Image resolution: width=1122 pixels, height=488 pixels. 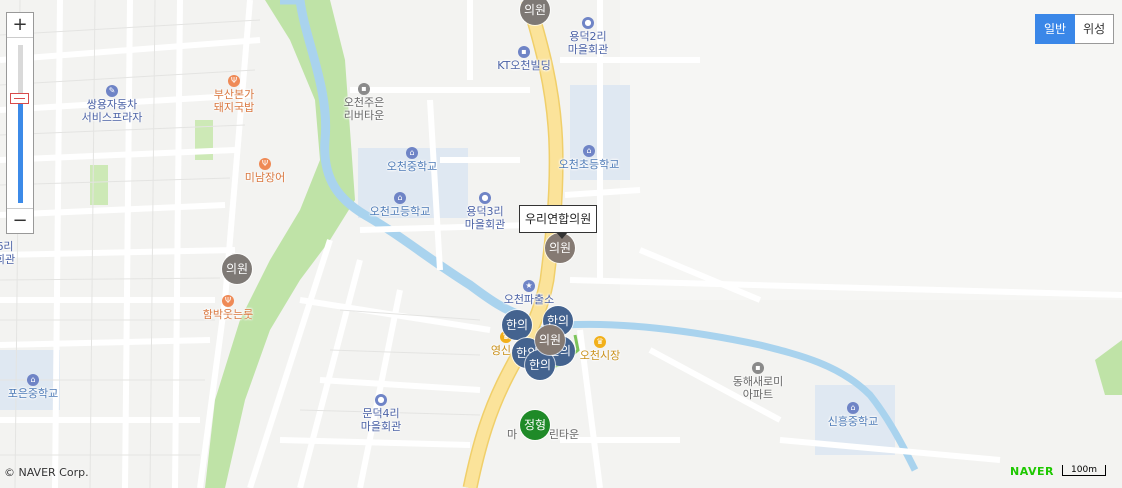 I want to click on poi-label-ocheon_market: 오천시장, so click(x=600, y=355).